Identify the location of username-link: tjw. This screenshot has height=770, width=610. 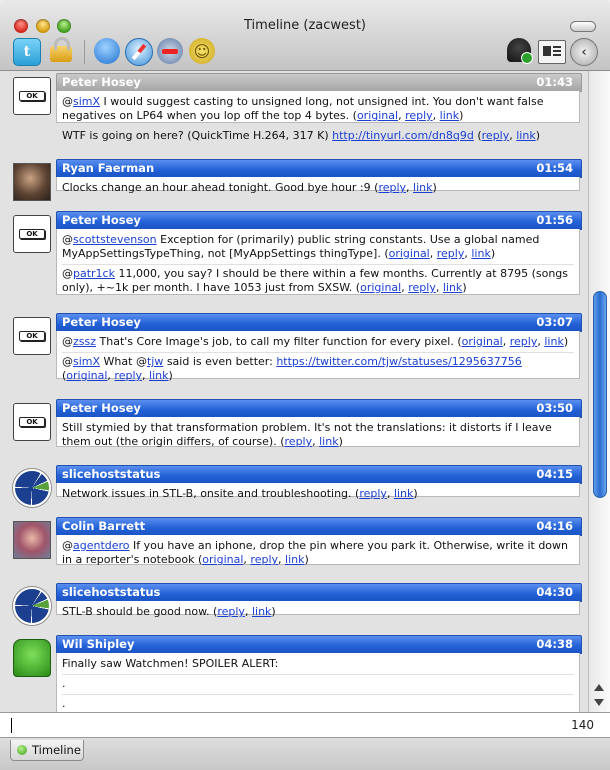
(155, 361).